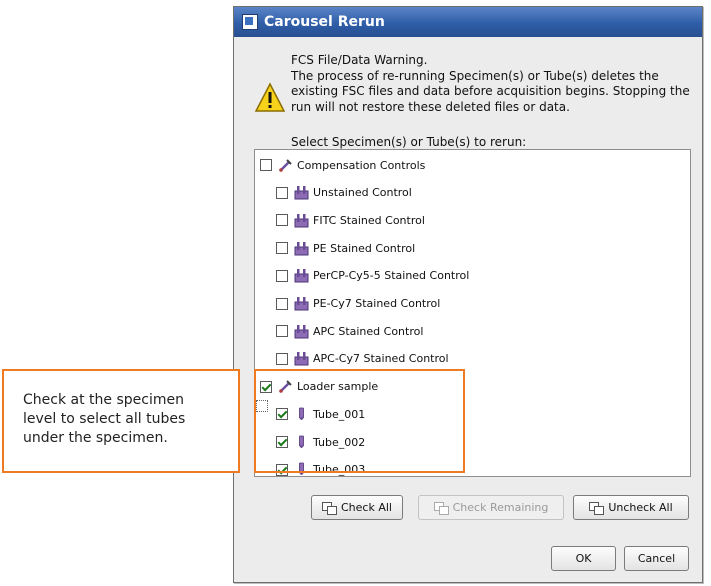 Image resolution: width=711 pixels, height=586 pixels. I want to click on check-remaining-label: Check Remaining, so click(500, 507).